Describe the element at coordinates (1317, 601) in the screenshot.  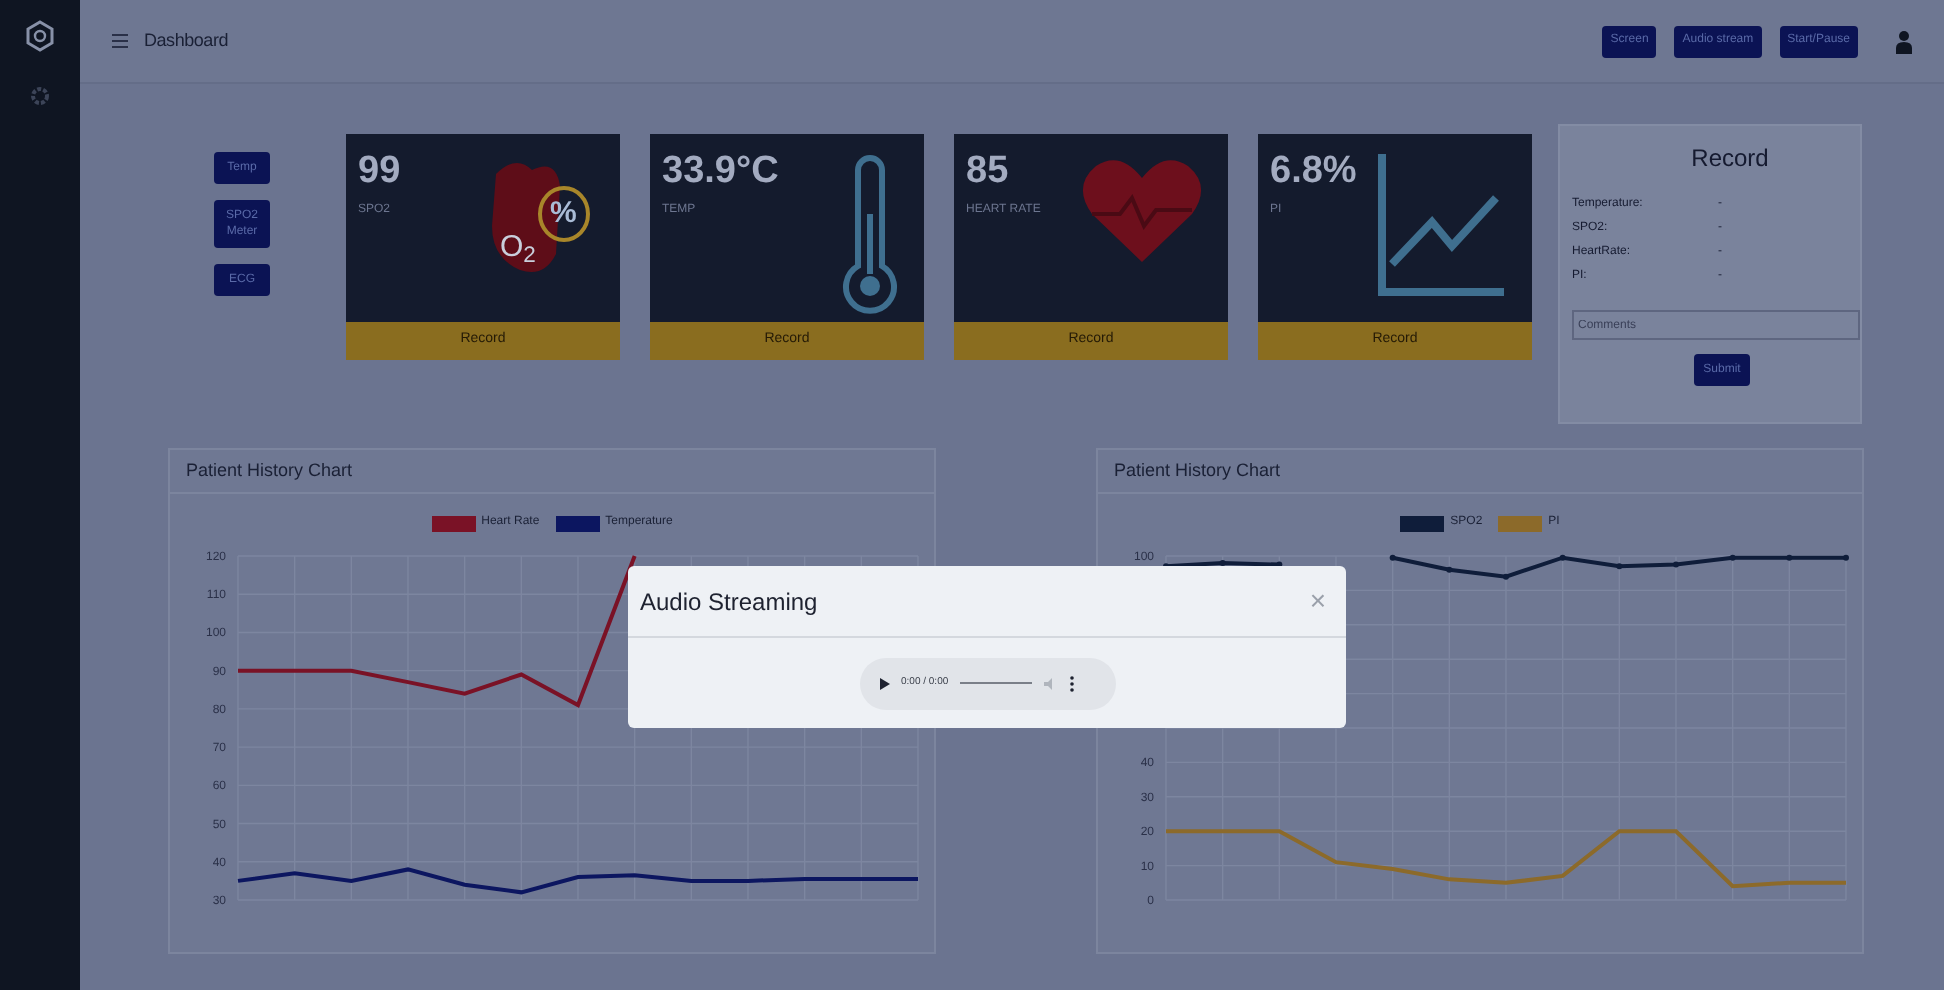
I see `close-button: ×` at that location.